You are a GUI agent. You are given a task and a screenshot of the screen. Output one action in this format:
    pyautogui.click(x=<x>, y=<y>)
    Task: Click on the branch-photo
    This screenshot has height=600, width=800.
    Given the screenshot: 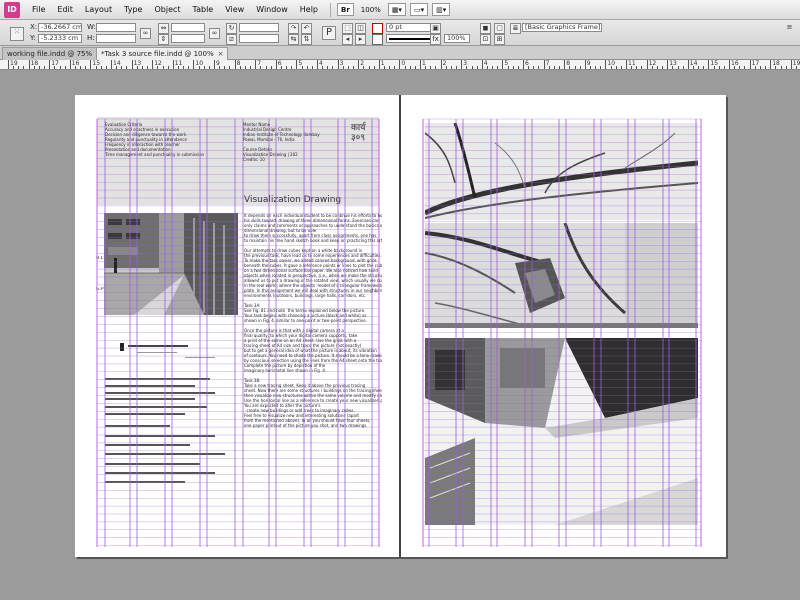 What is the action you would take?
    pyautogui.click(x=561, y=171)
    